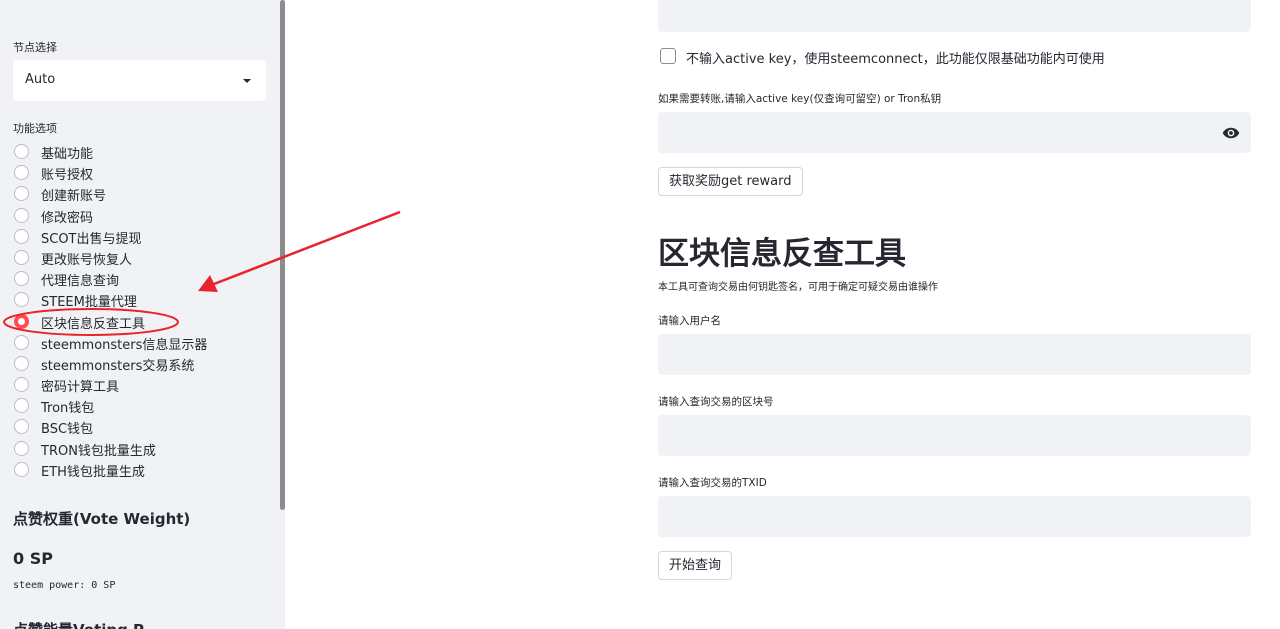  What do you see at coordinates (35, 47) in the screenshot?
I see `node-select-label: 节点选择` at bounding box center [35, 47].